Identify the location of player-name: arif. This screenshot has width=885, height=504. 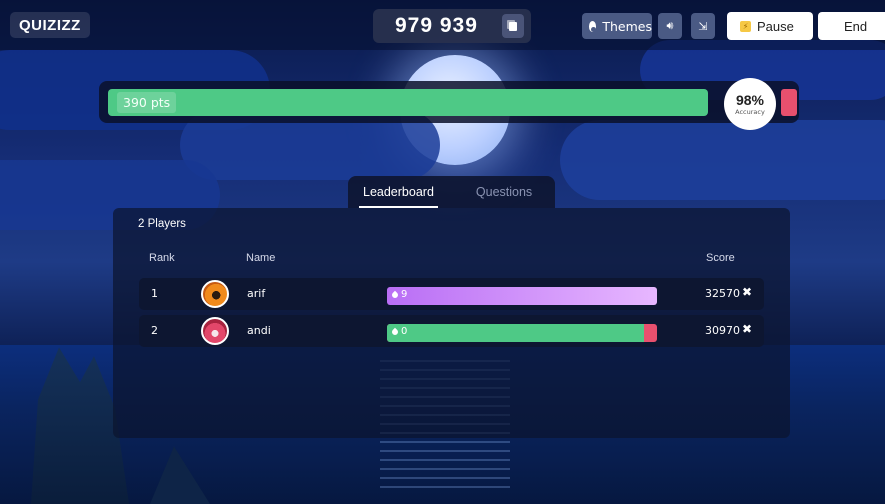
(256, 293).